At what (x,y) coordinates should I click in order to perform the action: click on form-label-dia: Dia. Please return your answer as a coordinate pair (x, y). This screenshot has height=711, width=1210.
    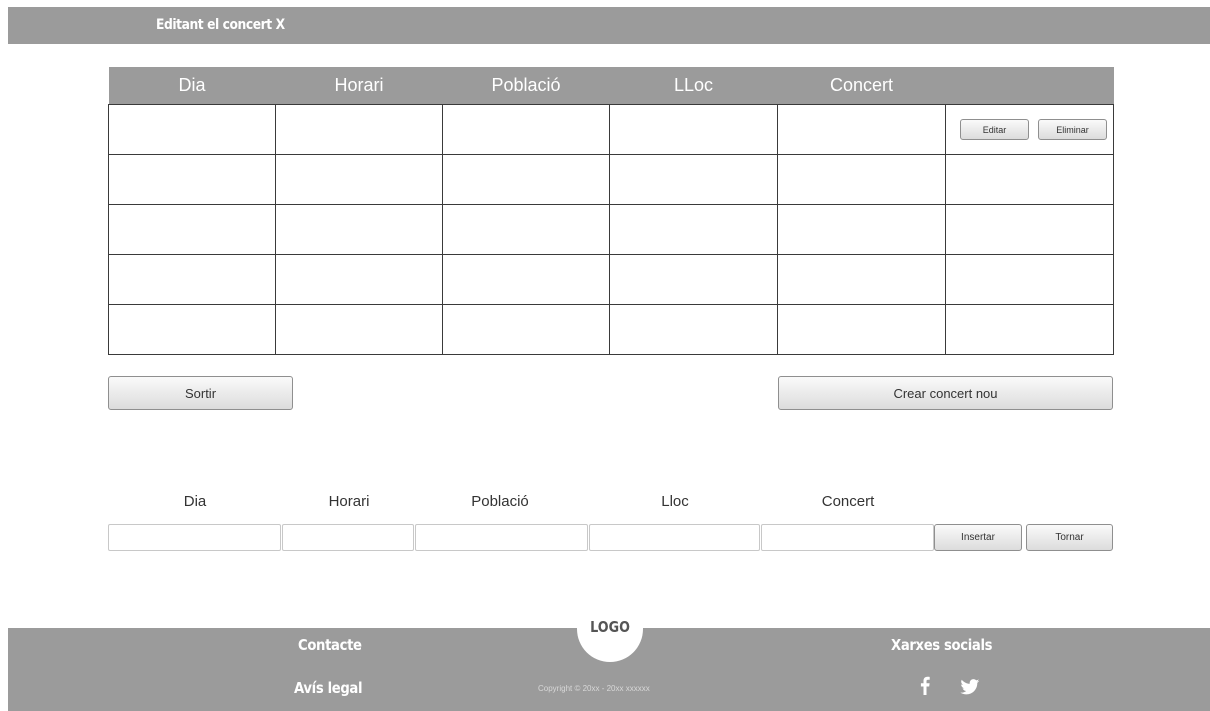
    Looking at the image, I should click on (195, 501).